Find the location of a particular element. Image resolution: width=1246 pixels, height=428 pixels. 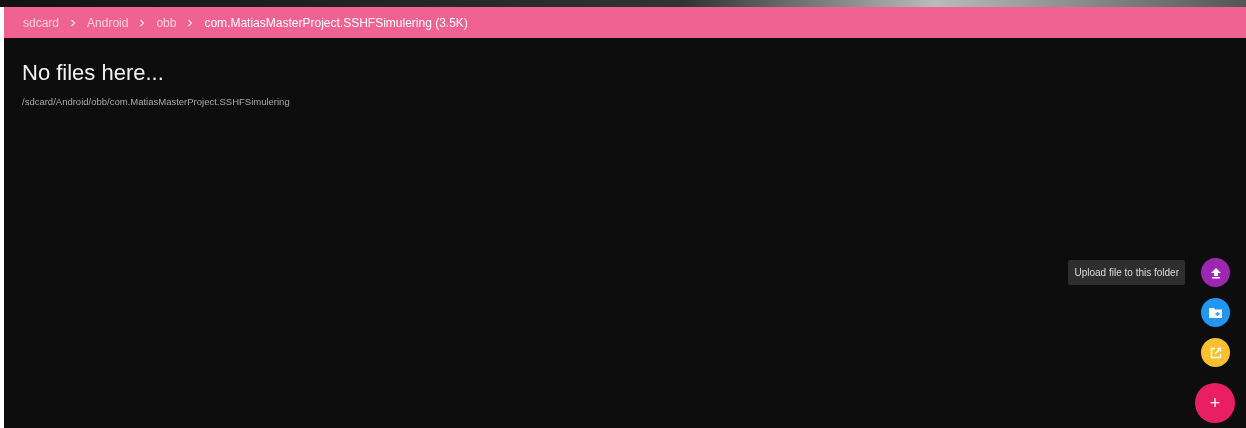

folder-path: /sdcard/Android/obb/com.MatiasMasterProject.SSHFSimulering is located at coordinates (156, 101).